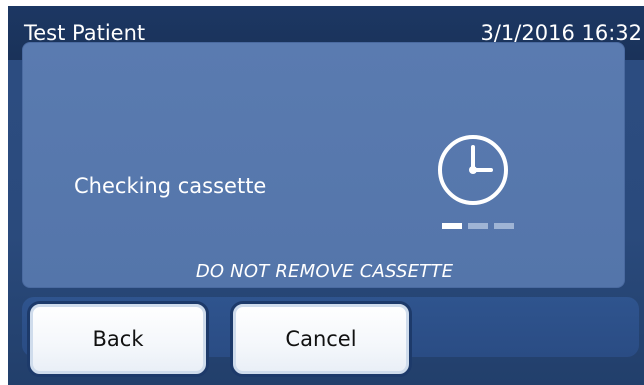  I want to click on cancel-button: Cancel, so click(321, 339).